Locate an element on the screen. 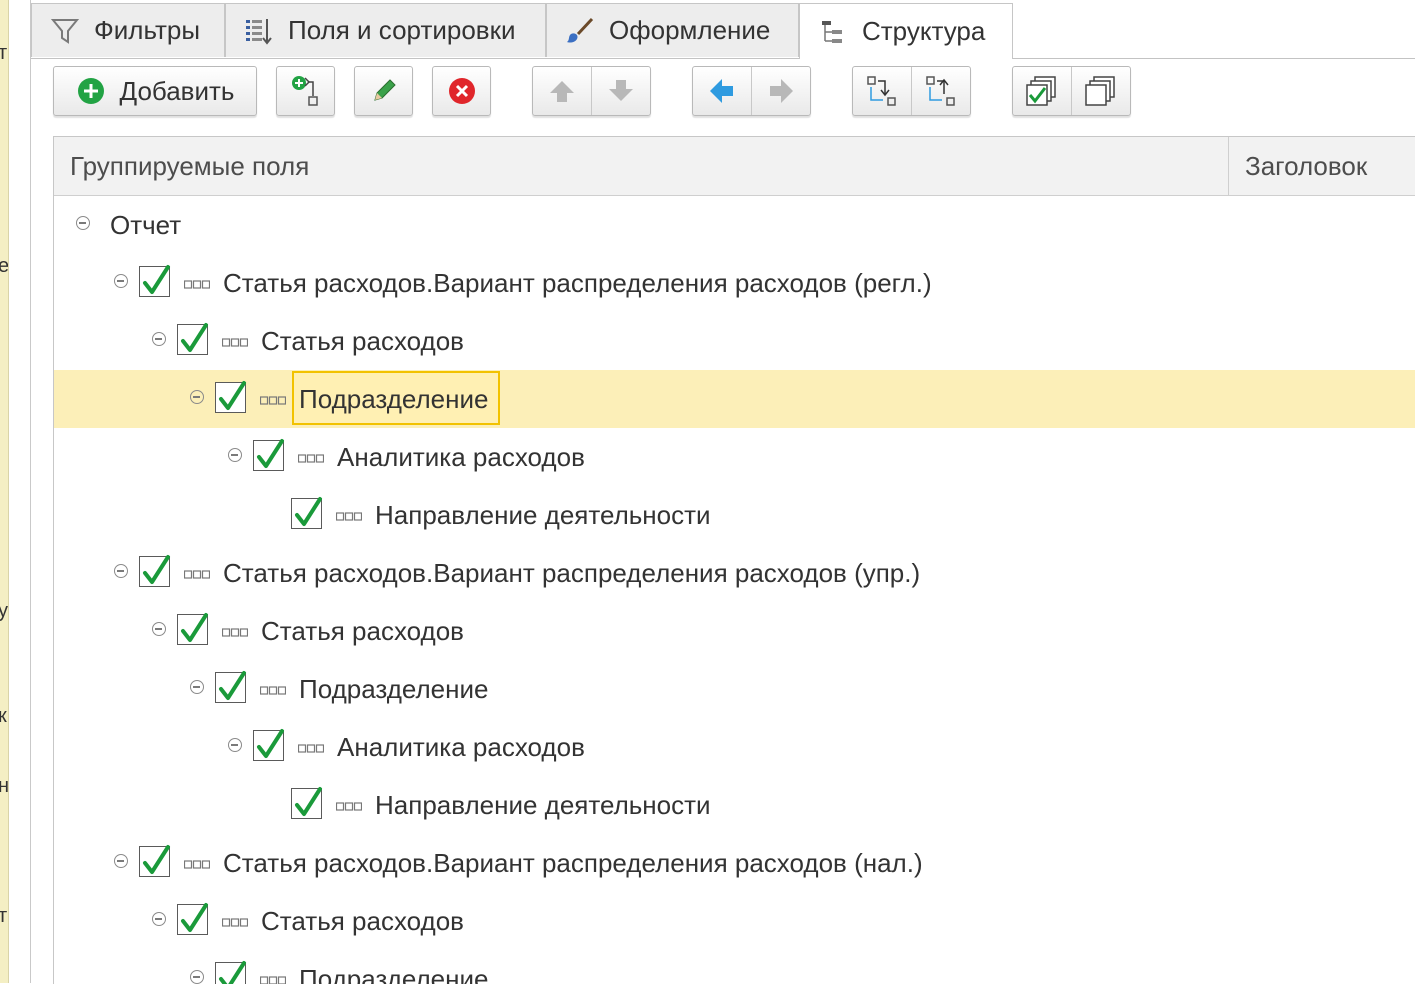  edit-button is located at coordinates (383, 91).